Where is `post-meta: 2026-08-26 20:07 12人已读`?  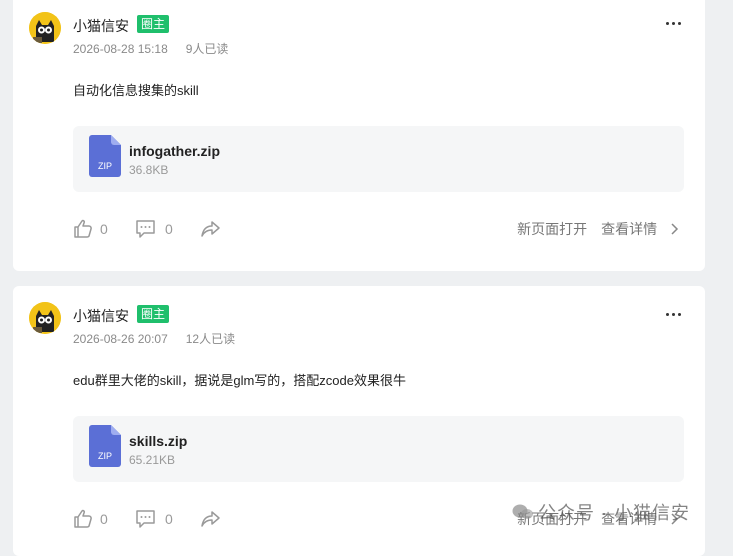
post-meta: 2026-08-26 20:07 12人已读 is located at coordinates (154, 338).